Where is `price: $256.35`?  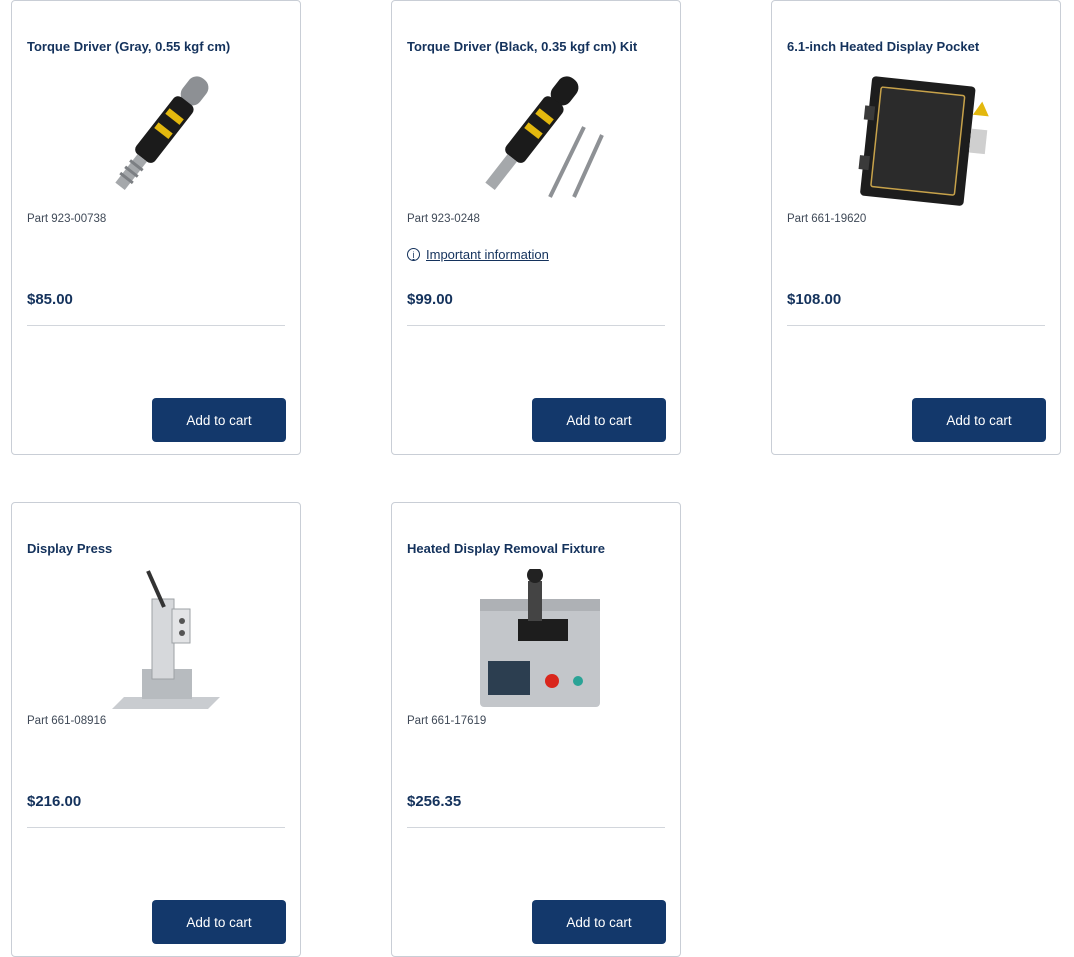 price: $256.35 is located at coordinates (434, 801).